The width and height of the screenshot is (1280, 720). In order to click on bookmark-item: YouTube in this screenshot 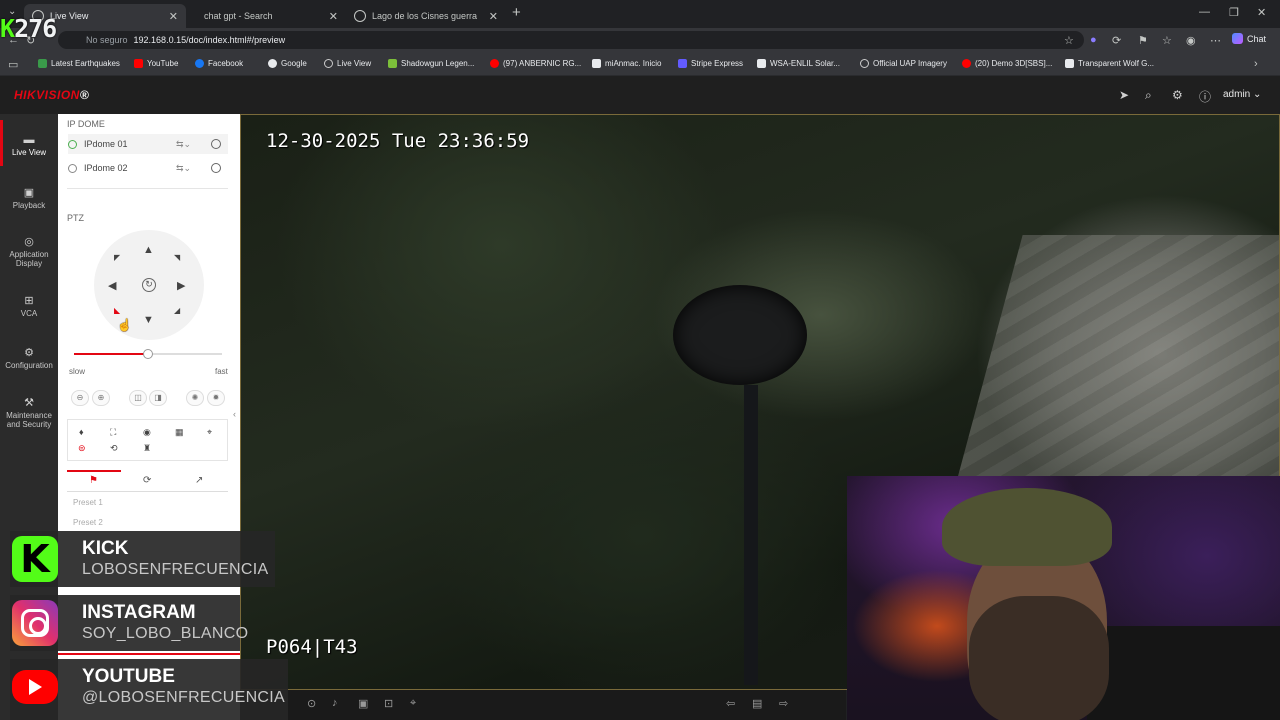, I will do `click(156, 63)`.